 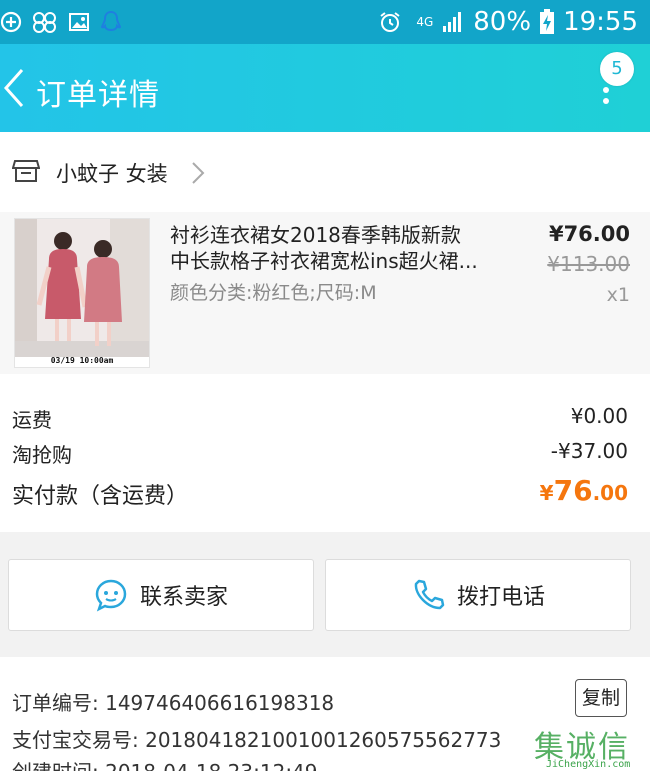 I want to click on battery-charging-icon, so click(x=547, y=21).